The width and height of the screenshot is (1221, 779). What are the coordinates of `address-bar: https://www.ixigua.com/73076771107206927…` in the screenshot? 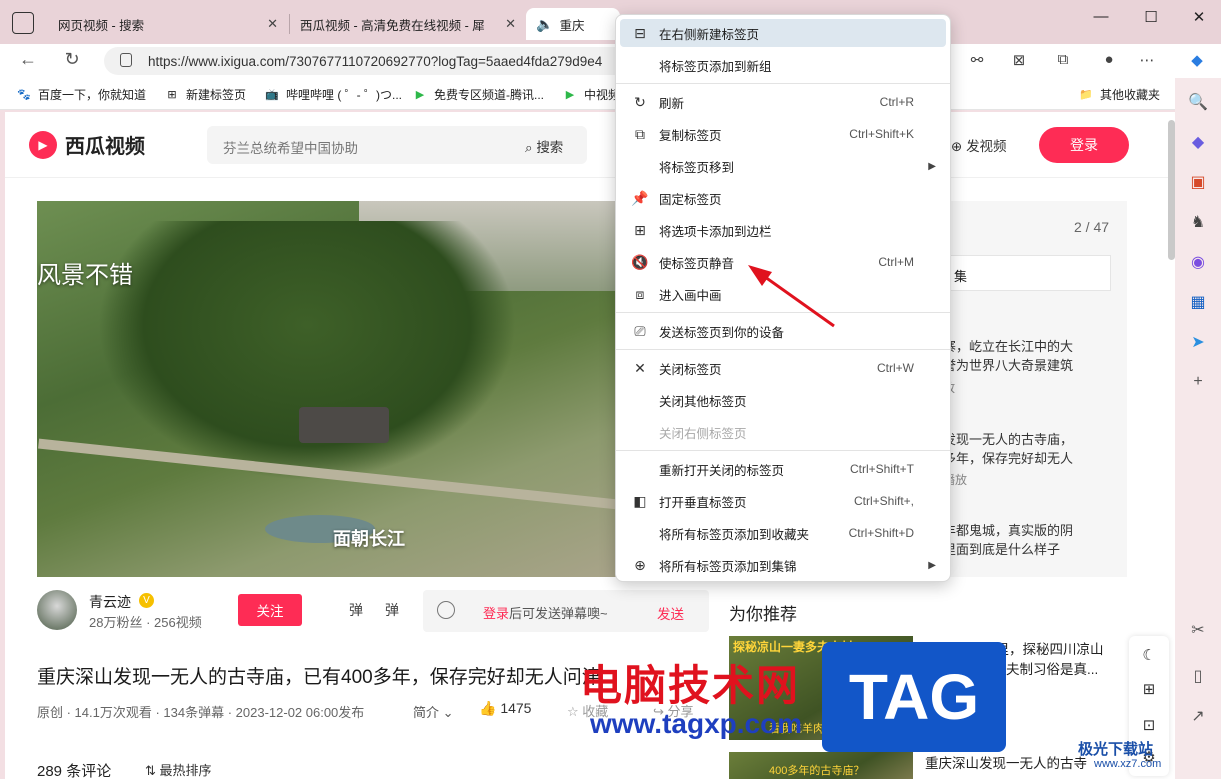 It's located at (374, 61).